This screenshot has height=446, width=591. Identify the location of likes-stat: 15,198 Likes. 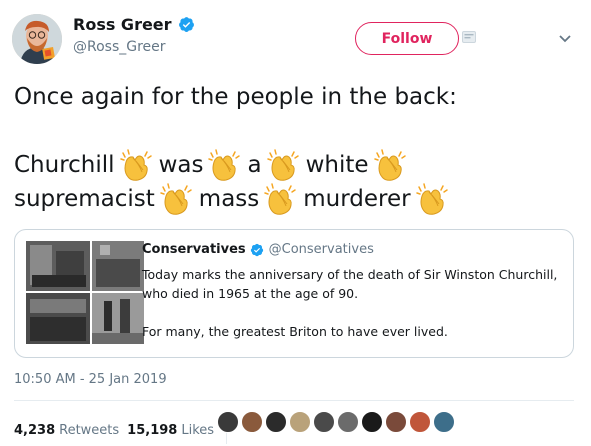
(170, 430).